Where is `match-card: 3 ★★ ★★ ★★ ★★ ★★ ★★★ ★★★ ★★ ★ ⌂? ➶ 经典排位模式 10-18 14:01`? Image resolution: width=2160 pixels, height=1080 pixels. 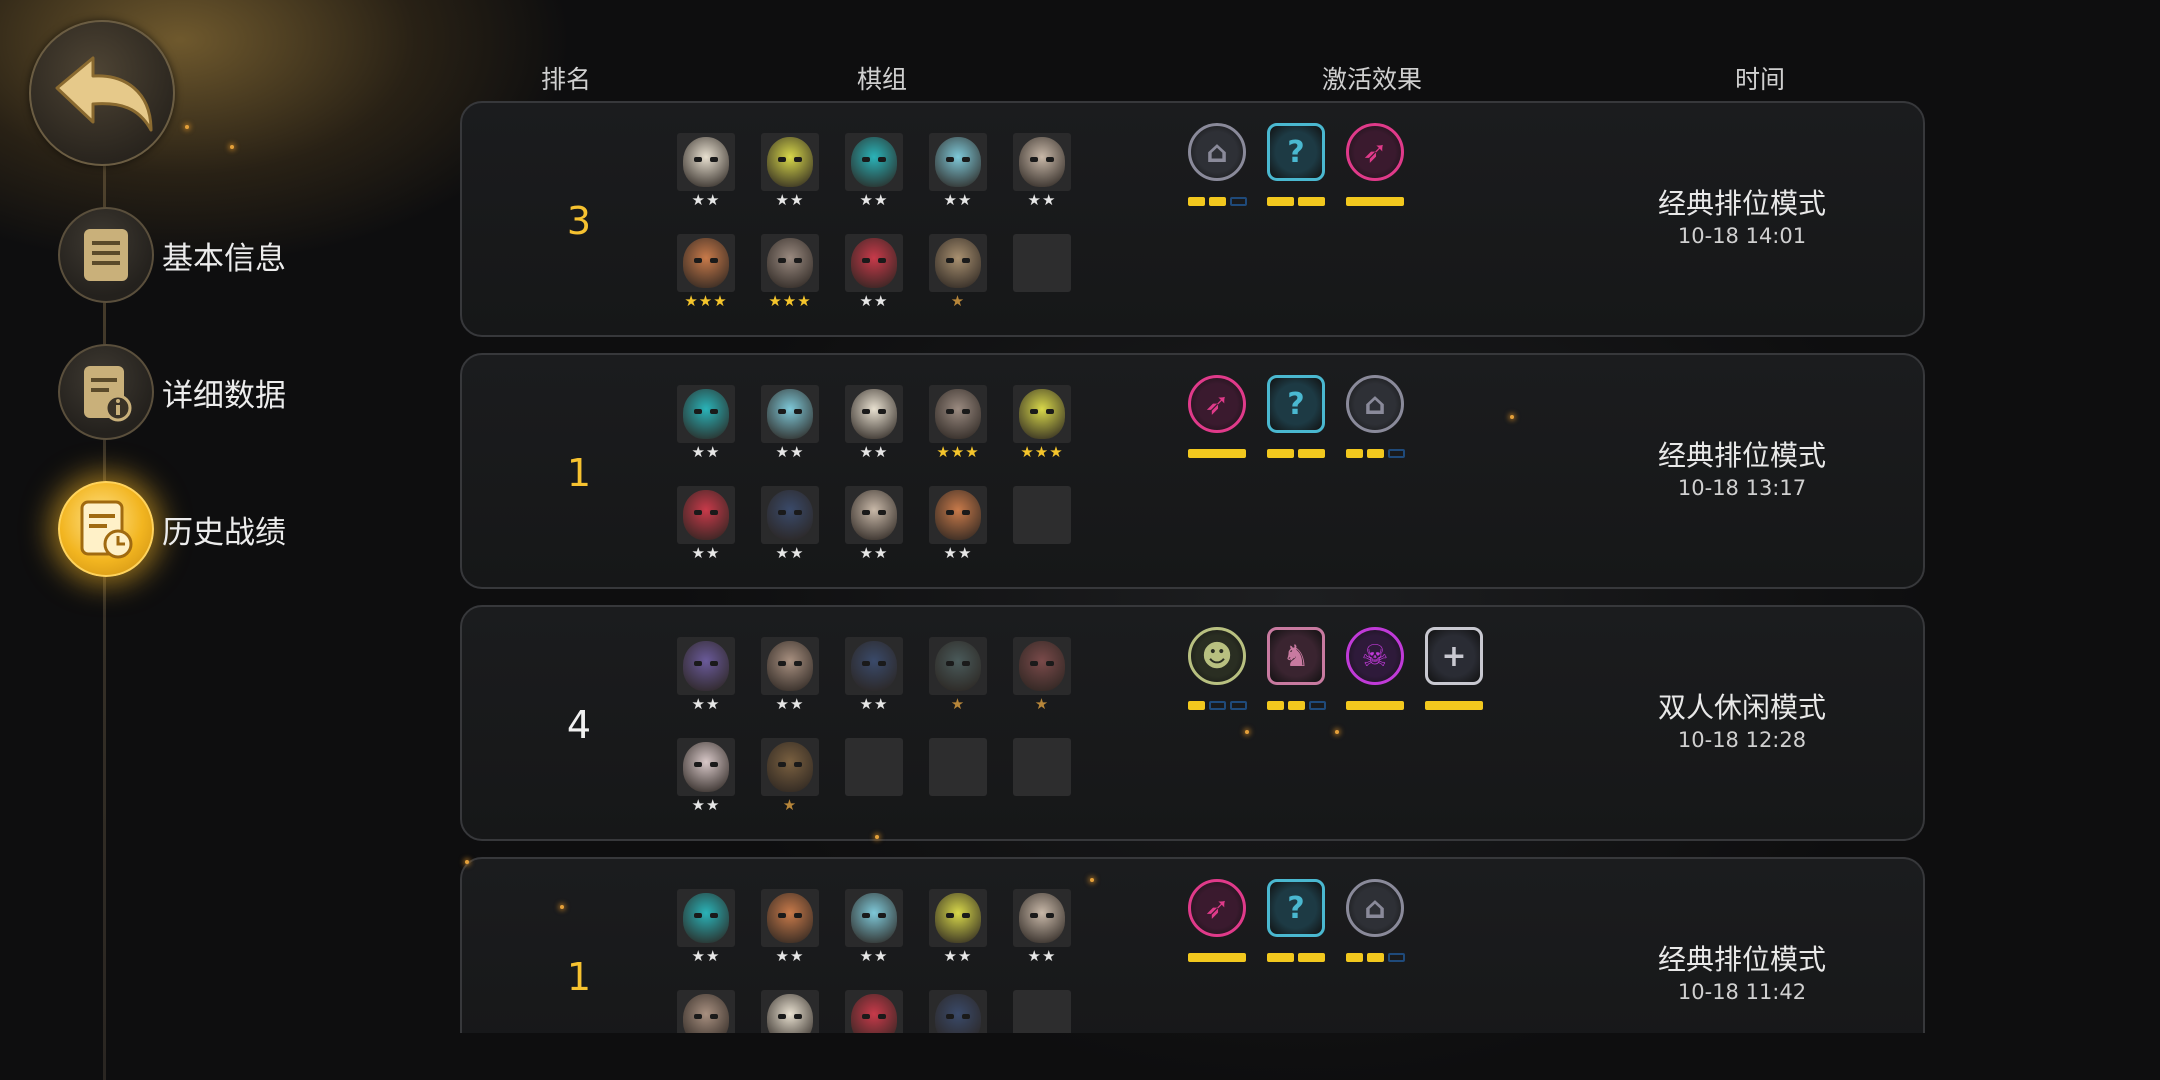 match-card: 3 ★★ ★★ ★★ ★★ ★★ ★★★ ★★★ ★★ ★ ⌂? ➶ 经典排位模式 10-18 14:01 is located at coordinates (1192, 219).